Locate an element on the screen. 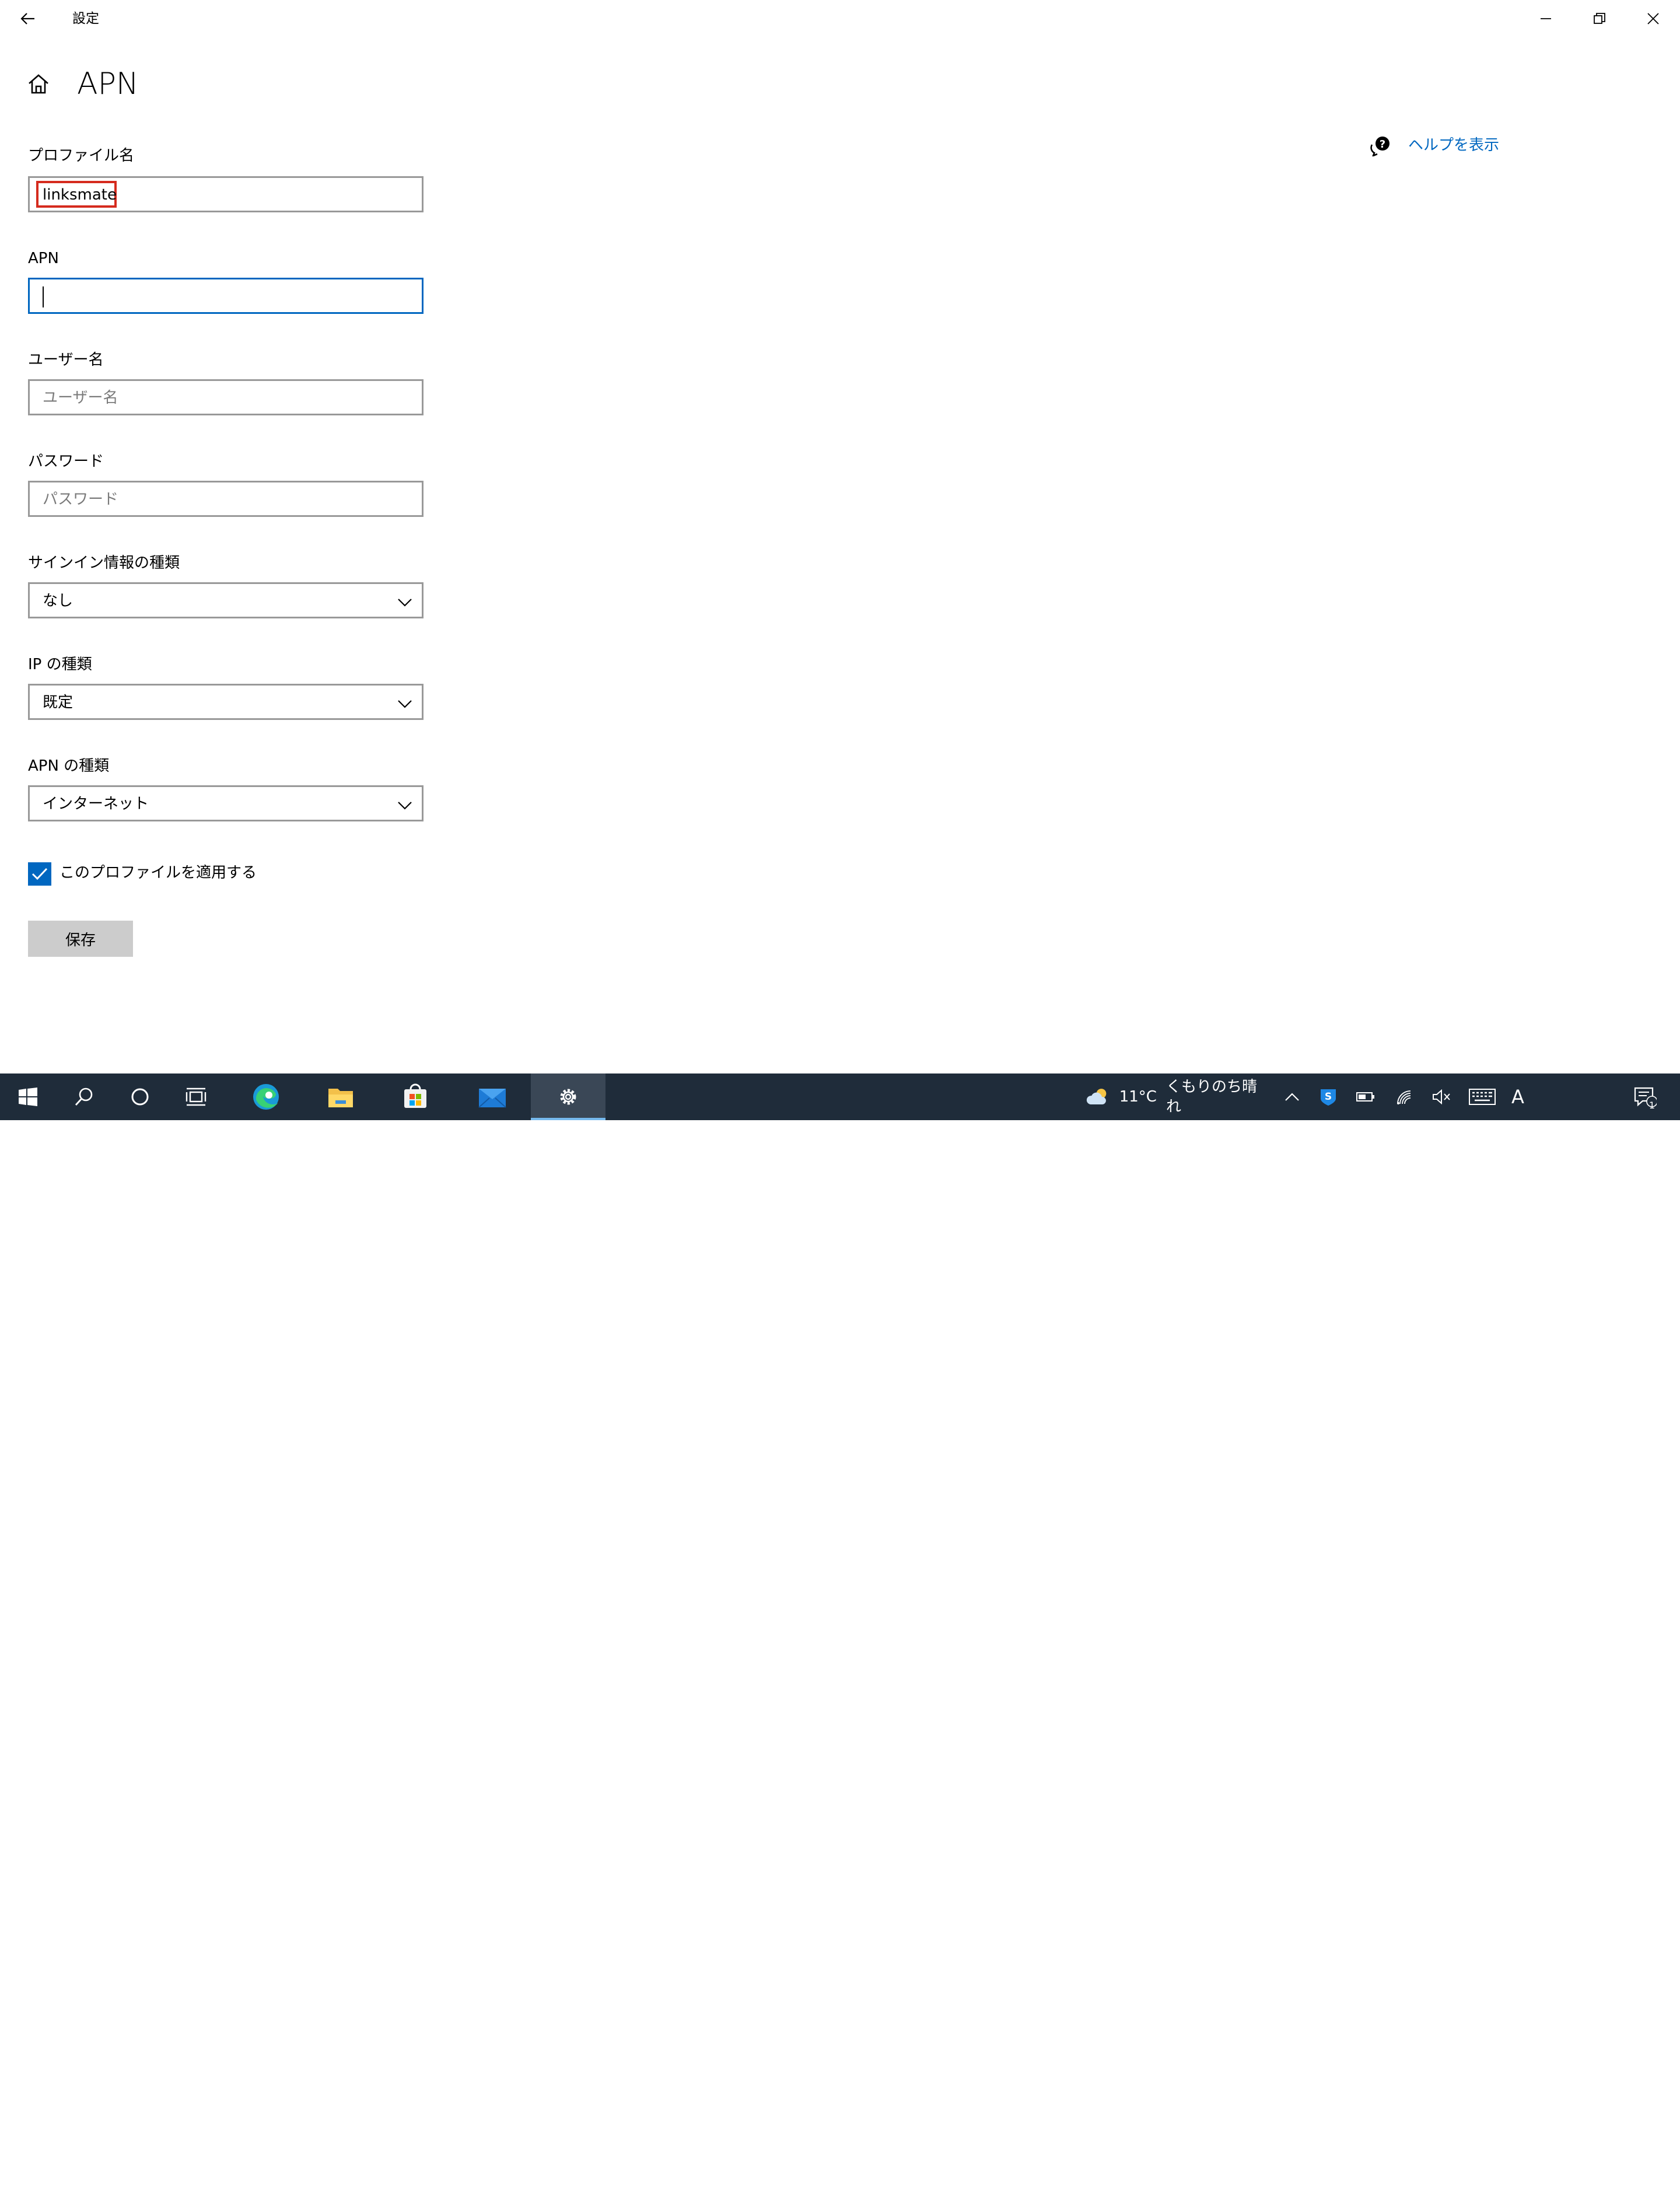  apply-profile-checkbox is located at coordinates (39, 874).